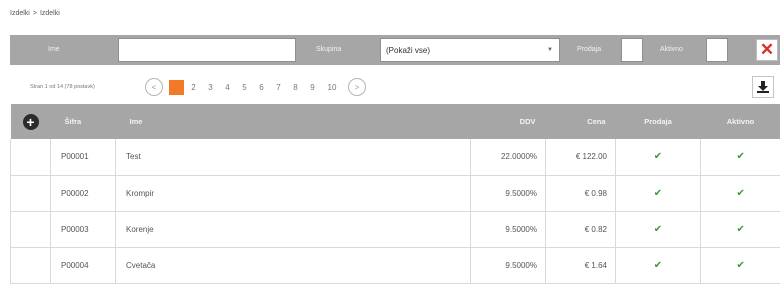 This screenshot has width=780, height=284. Describe the element at coordinates (580, 193) in the screenshot. I see `price-cell: € 0.98` at that location.